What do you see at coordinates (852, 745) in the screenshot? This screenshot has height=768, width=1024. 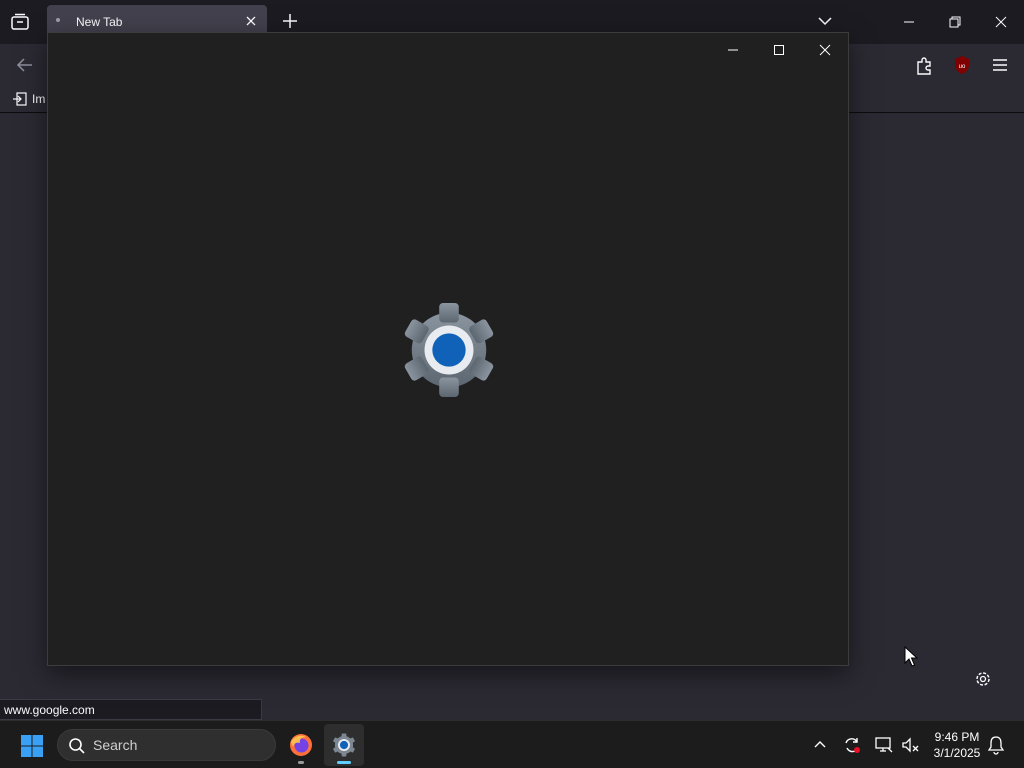 I see `sync-update-icon` at bounding box center [852, 745].